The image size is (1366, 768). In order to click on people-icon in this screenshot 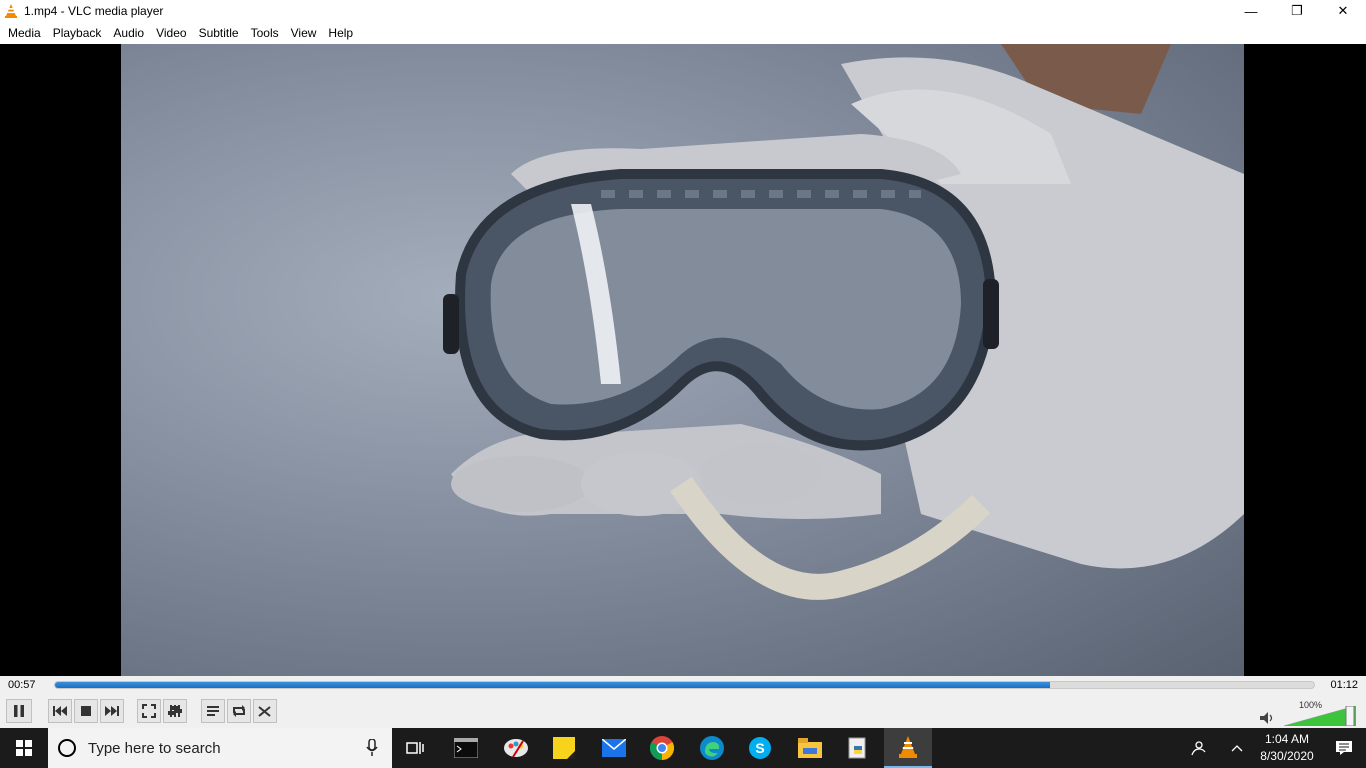, I will do `click(1198, 748)`.